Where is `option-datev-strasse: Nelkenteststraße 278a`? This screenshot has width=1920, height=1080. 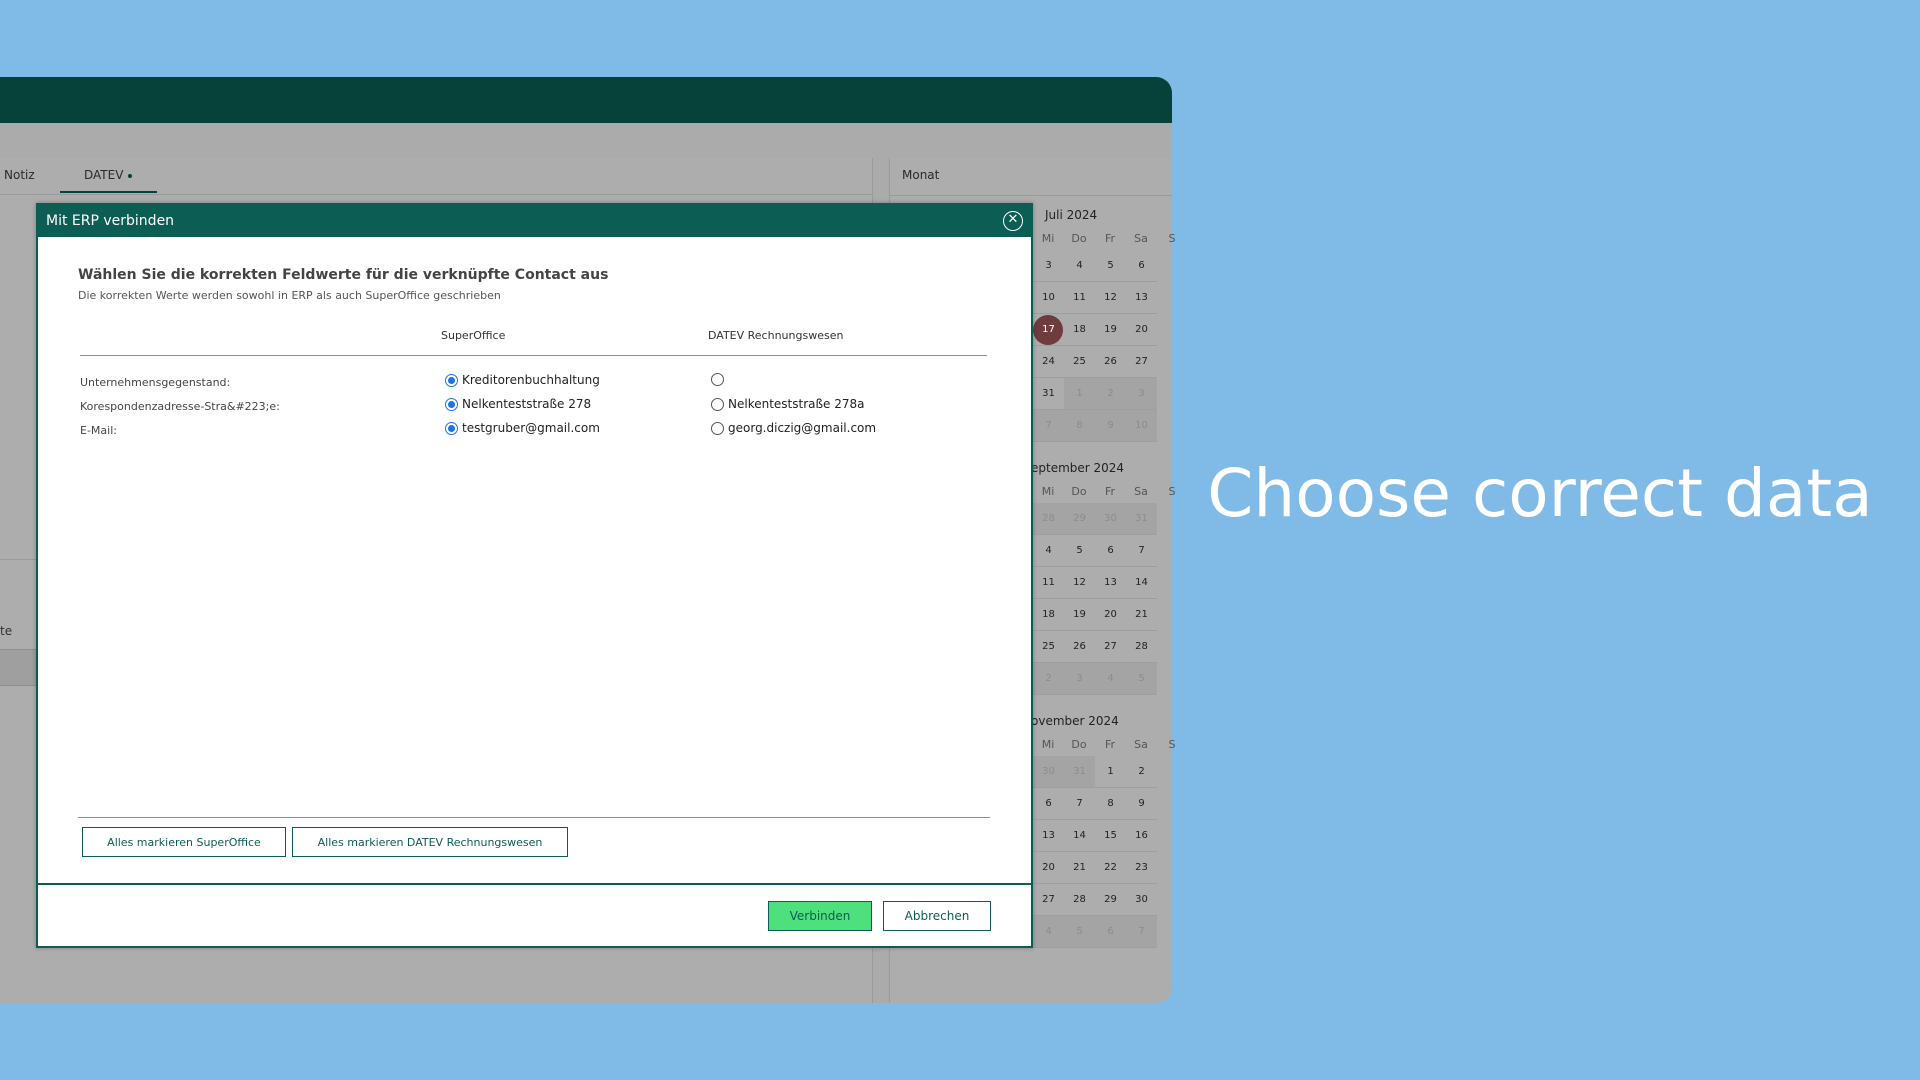
option-datev-strasse: Nelkenteststraße 278a is located at coordinates (788, 404).